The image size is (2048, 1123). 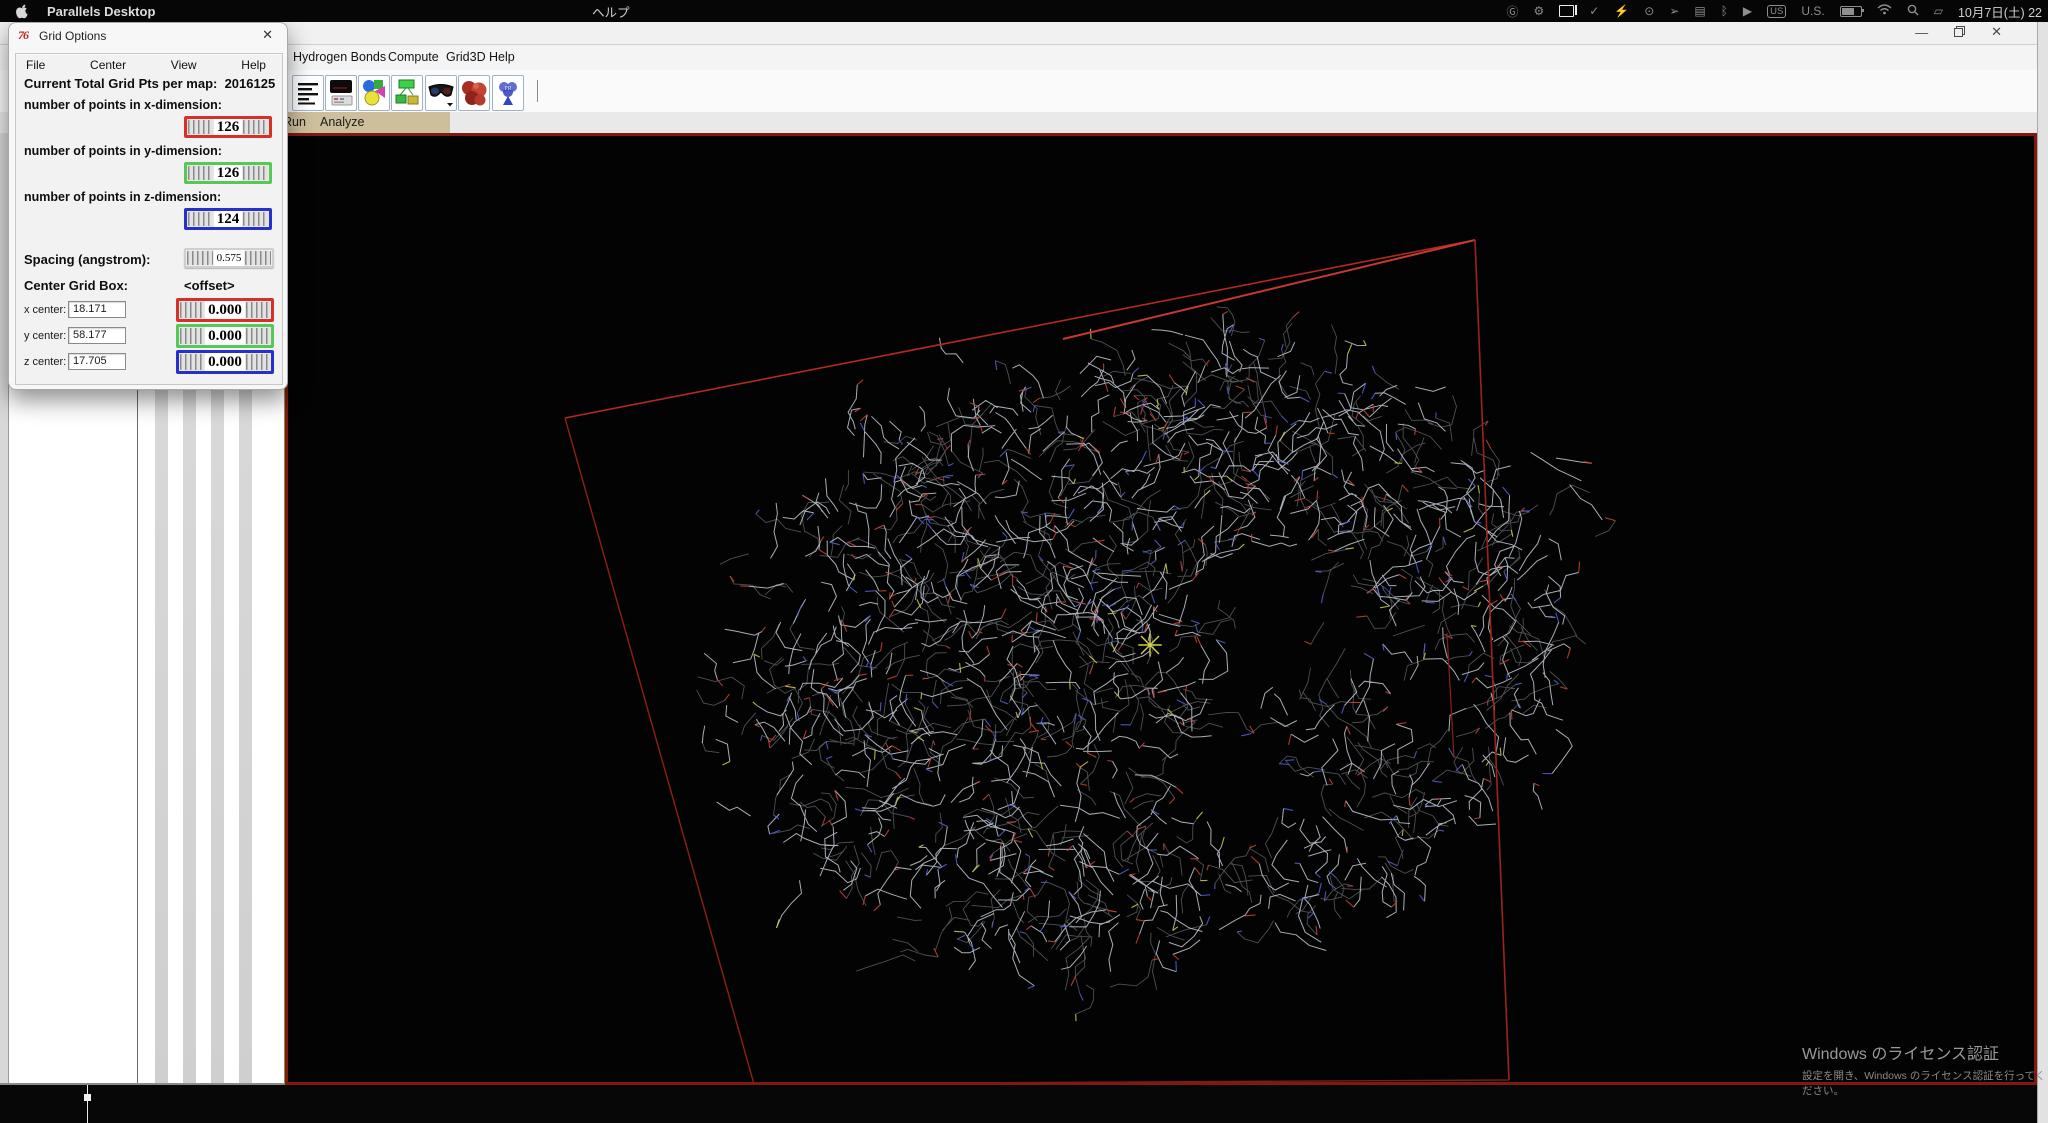 I want to click on dialog-menu-file: File, so click(x=35, y=65).